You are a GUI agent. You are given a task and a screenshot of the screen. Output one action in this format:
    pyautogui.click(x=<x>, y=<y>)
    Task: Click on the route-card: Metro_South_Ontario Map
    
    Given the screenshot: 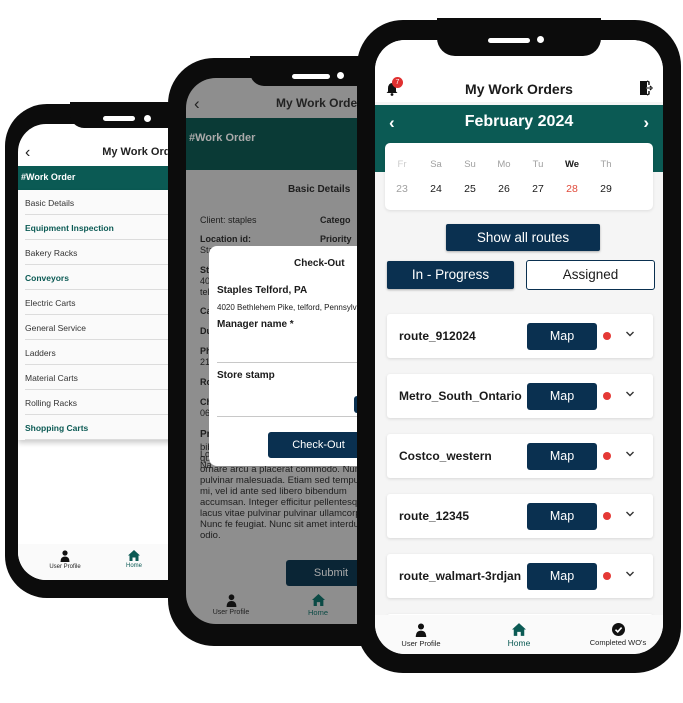 What is the action you would take?
    pyautogui.click(x=520, y=396)
    